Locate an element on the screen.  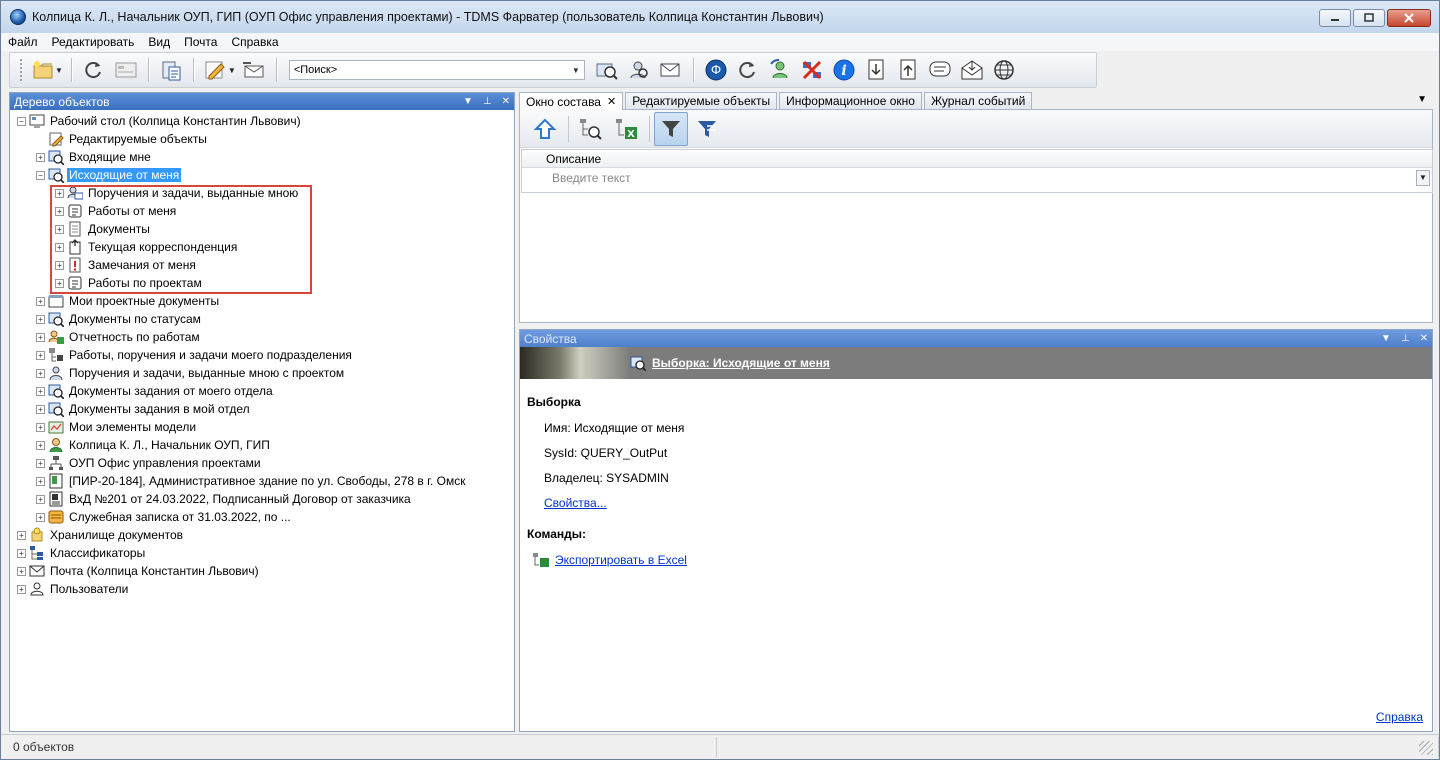
check-out-button is located at coordinates (908, 70).